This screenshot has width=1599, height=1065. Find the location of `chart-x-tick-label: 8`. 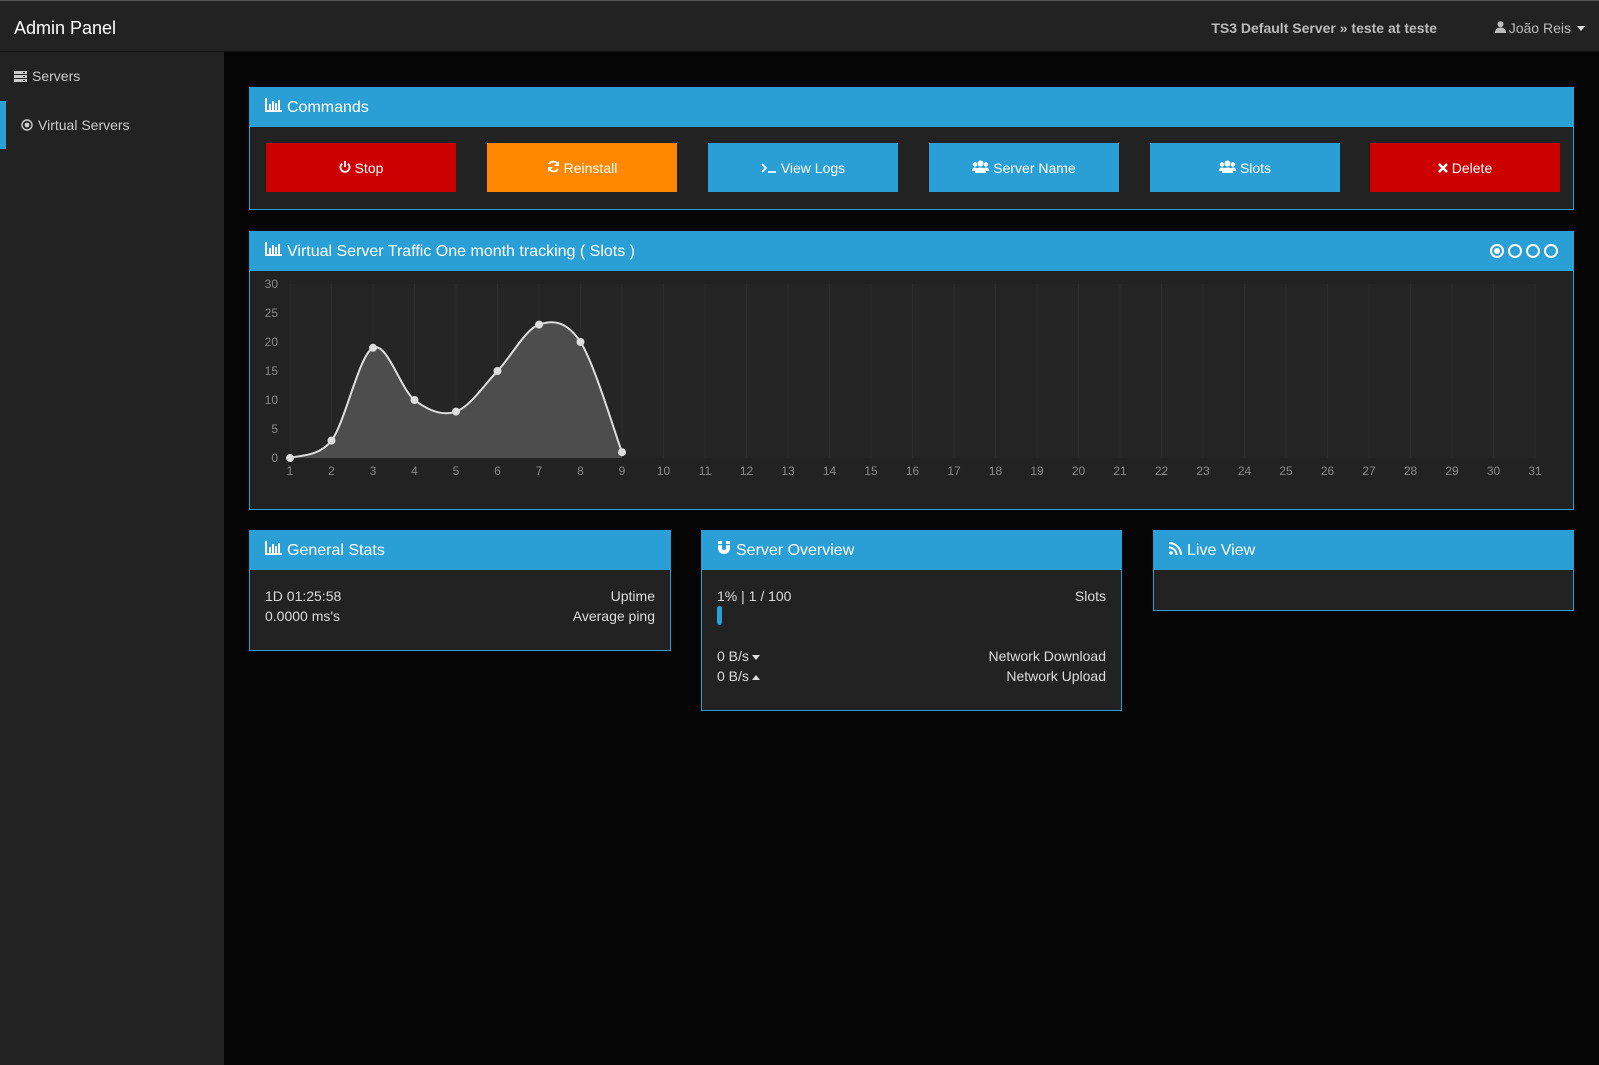

chart-x-tick-label: 8 is located at coordinates (580, 471).